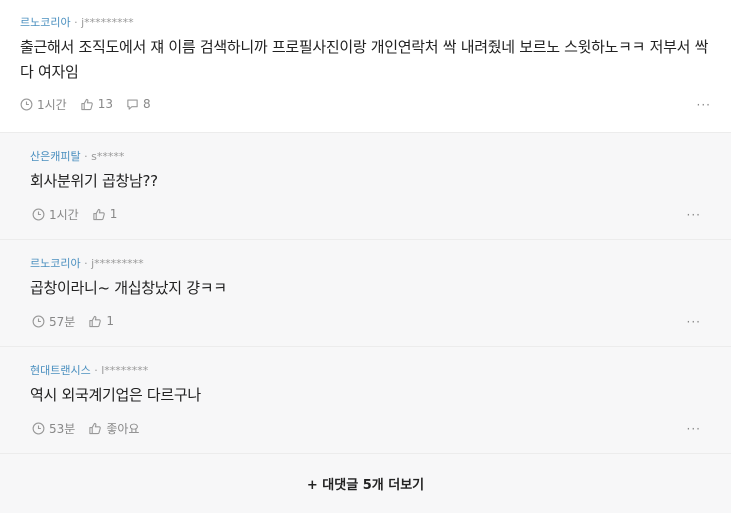 The width and height of the screenshot is (731, 513). What do you see at coordinates (132, 104) in the screenshot?
I see `comment-icon` at bounding box center [132, 104].